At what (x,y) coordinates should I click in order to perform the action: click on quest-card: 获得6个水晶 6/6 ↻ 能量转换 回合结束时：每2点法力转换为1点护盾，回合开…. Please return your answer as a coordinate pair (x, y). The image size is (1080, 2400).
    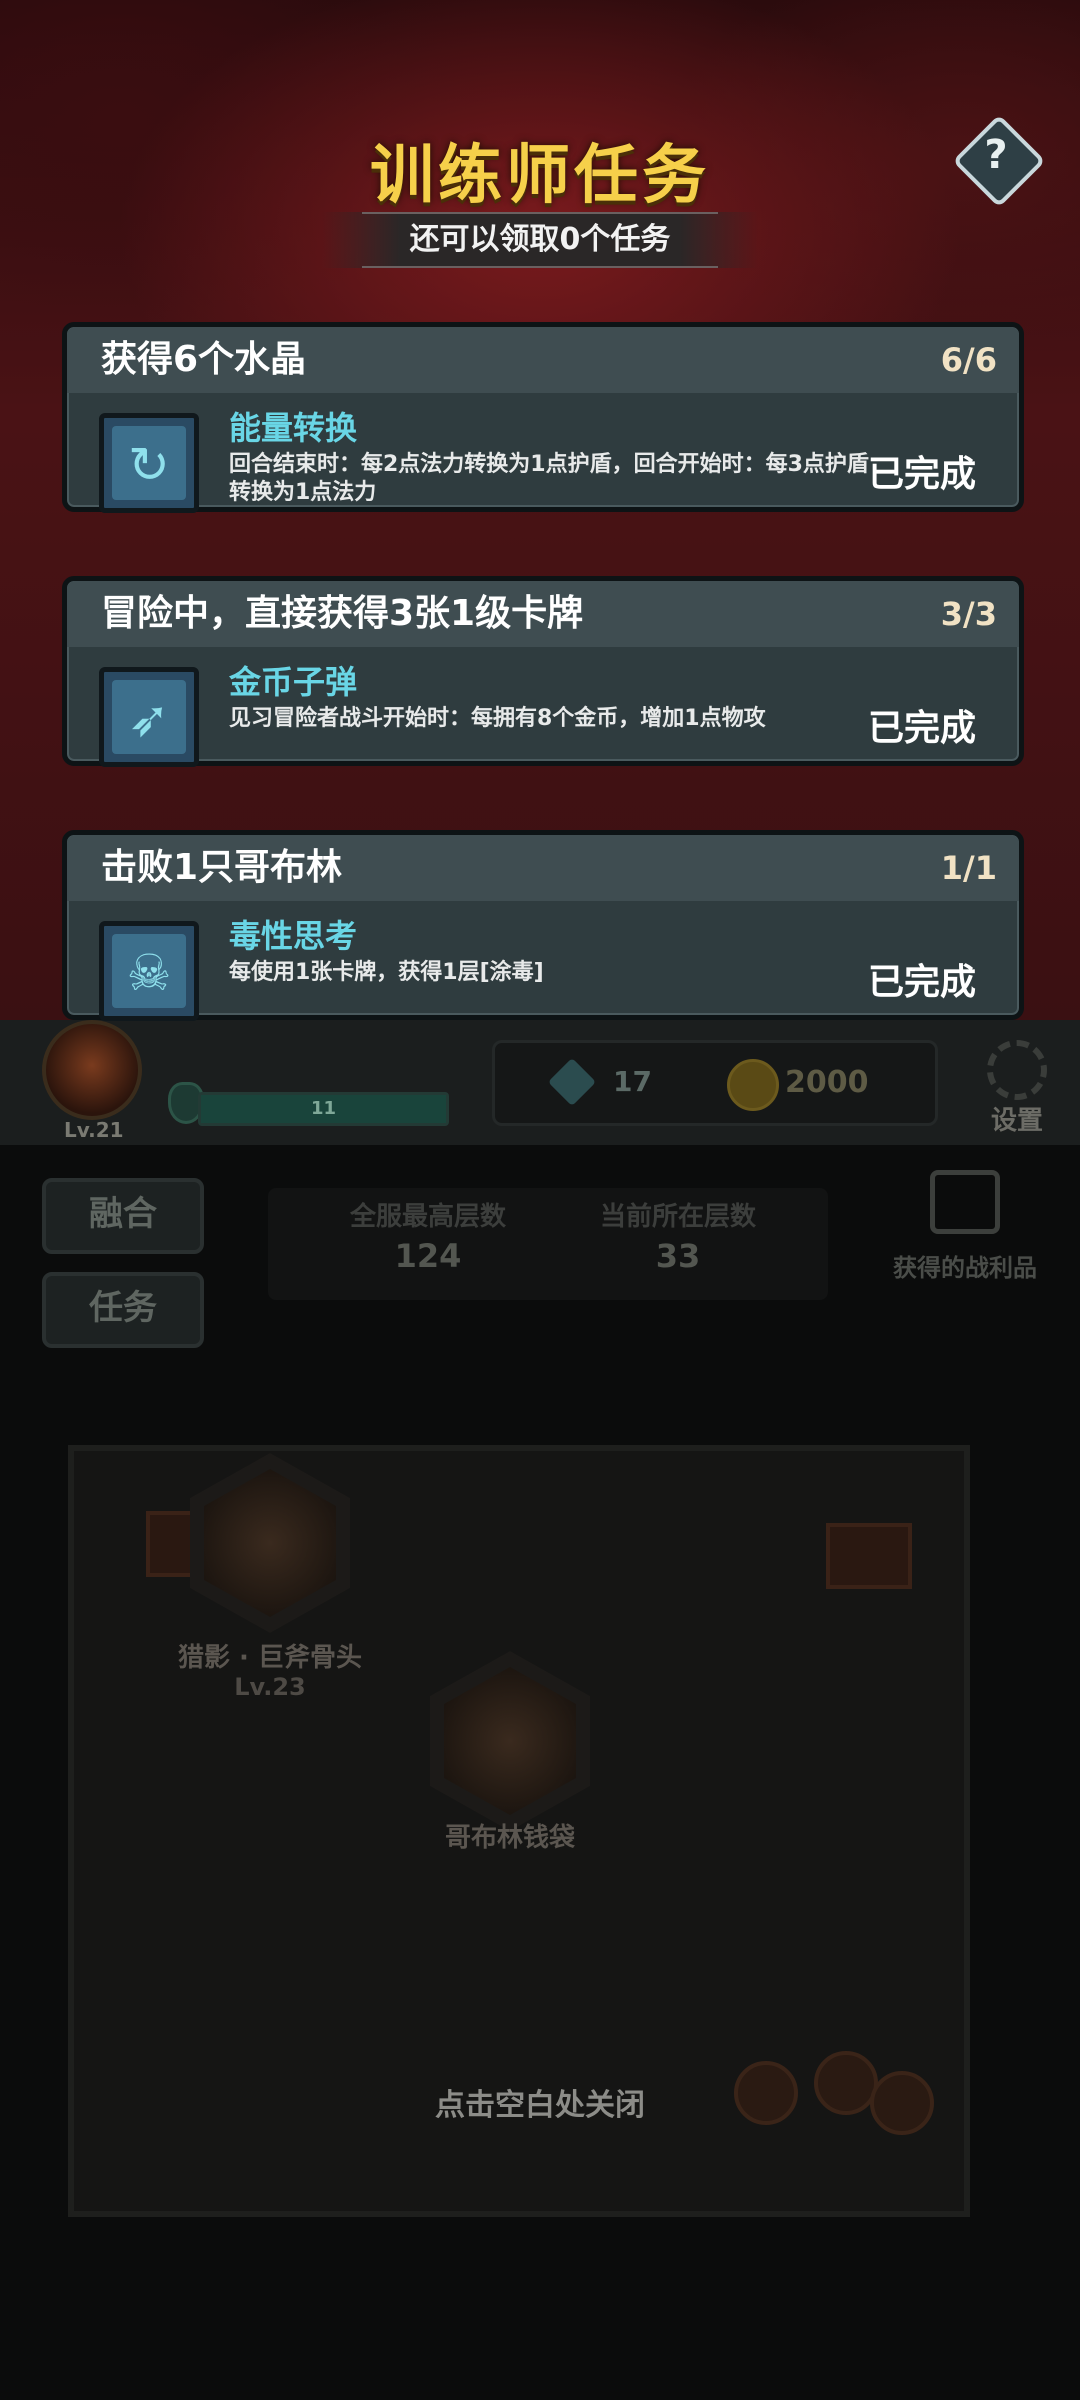
    Looking at the image, I should click on (543, 417).